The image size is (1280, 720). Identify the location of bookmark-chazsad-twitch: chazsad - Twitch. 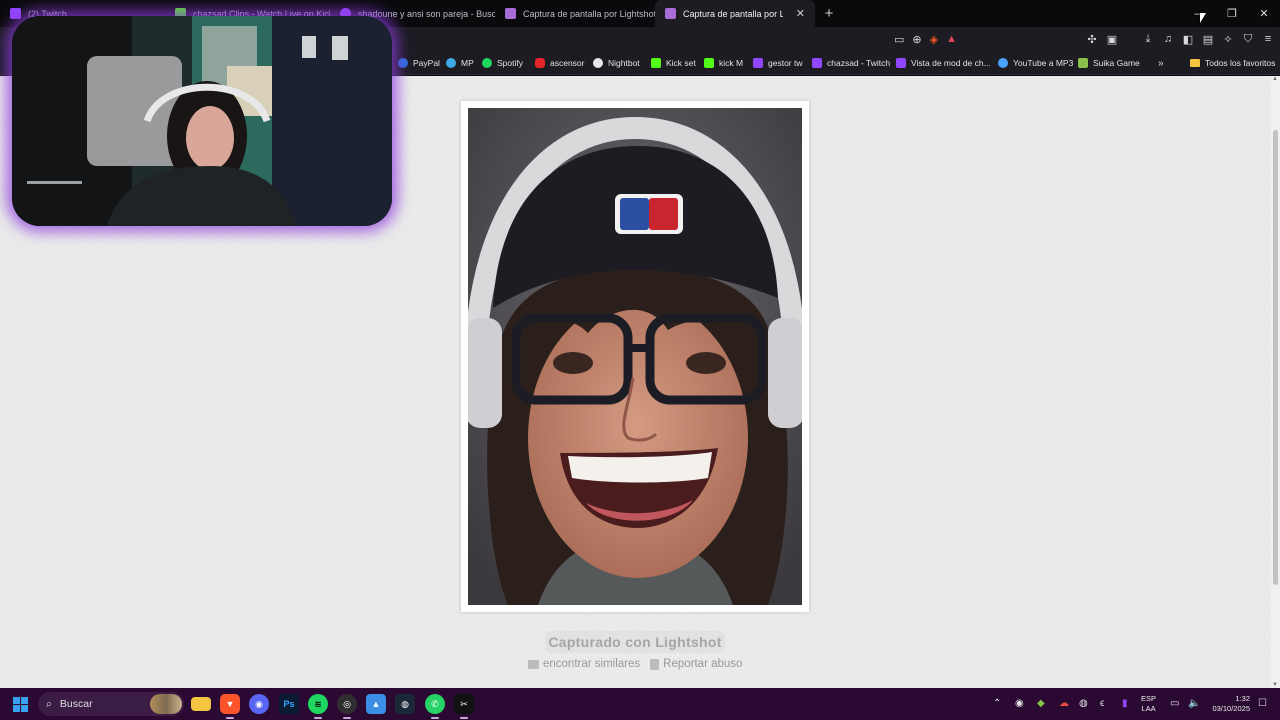
(851, 63).